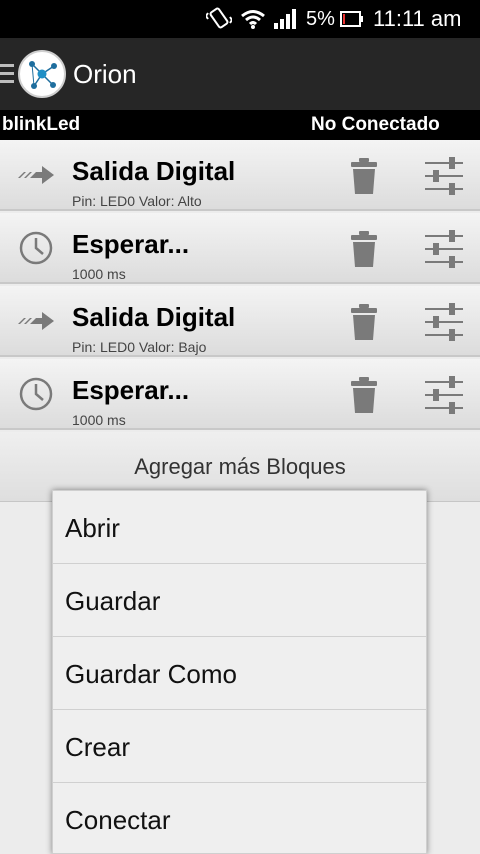  What do you see at coordinates (253, 19) in the screenshot?
I see `wifi-icon` at bounding box center [253, 19].